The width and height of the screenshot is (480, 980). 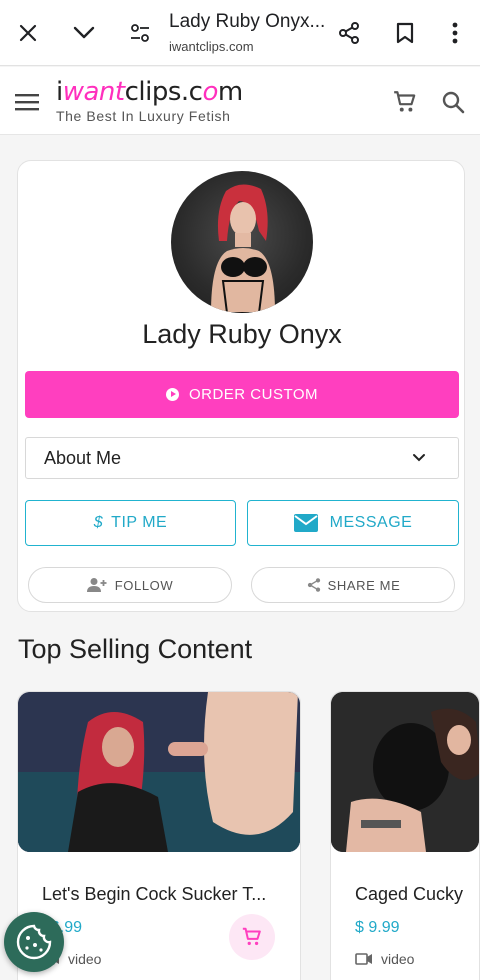 I want to click on share-me-button: SHARE ME, so click(x=353, y=585).